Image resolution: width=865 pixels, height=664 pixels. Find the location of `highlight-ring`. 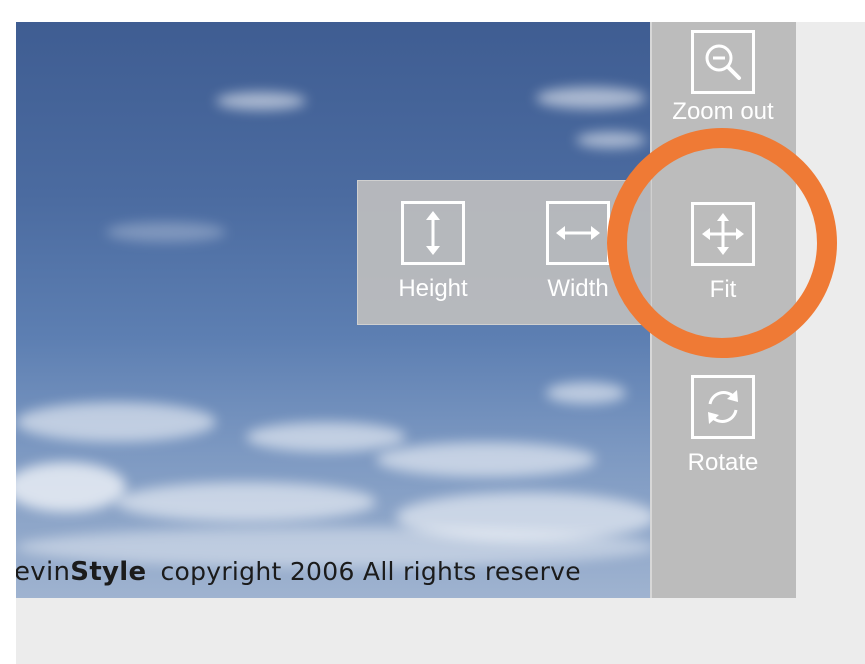

highlight-ring is located at coordinates (722, 243).